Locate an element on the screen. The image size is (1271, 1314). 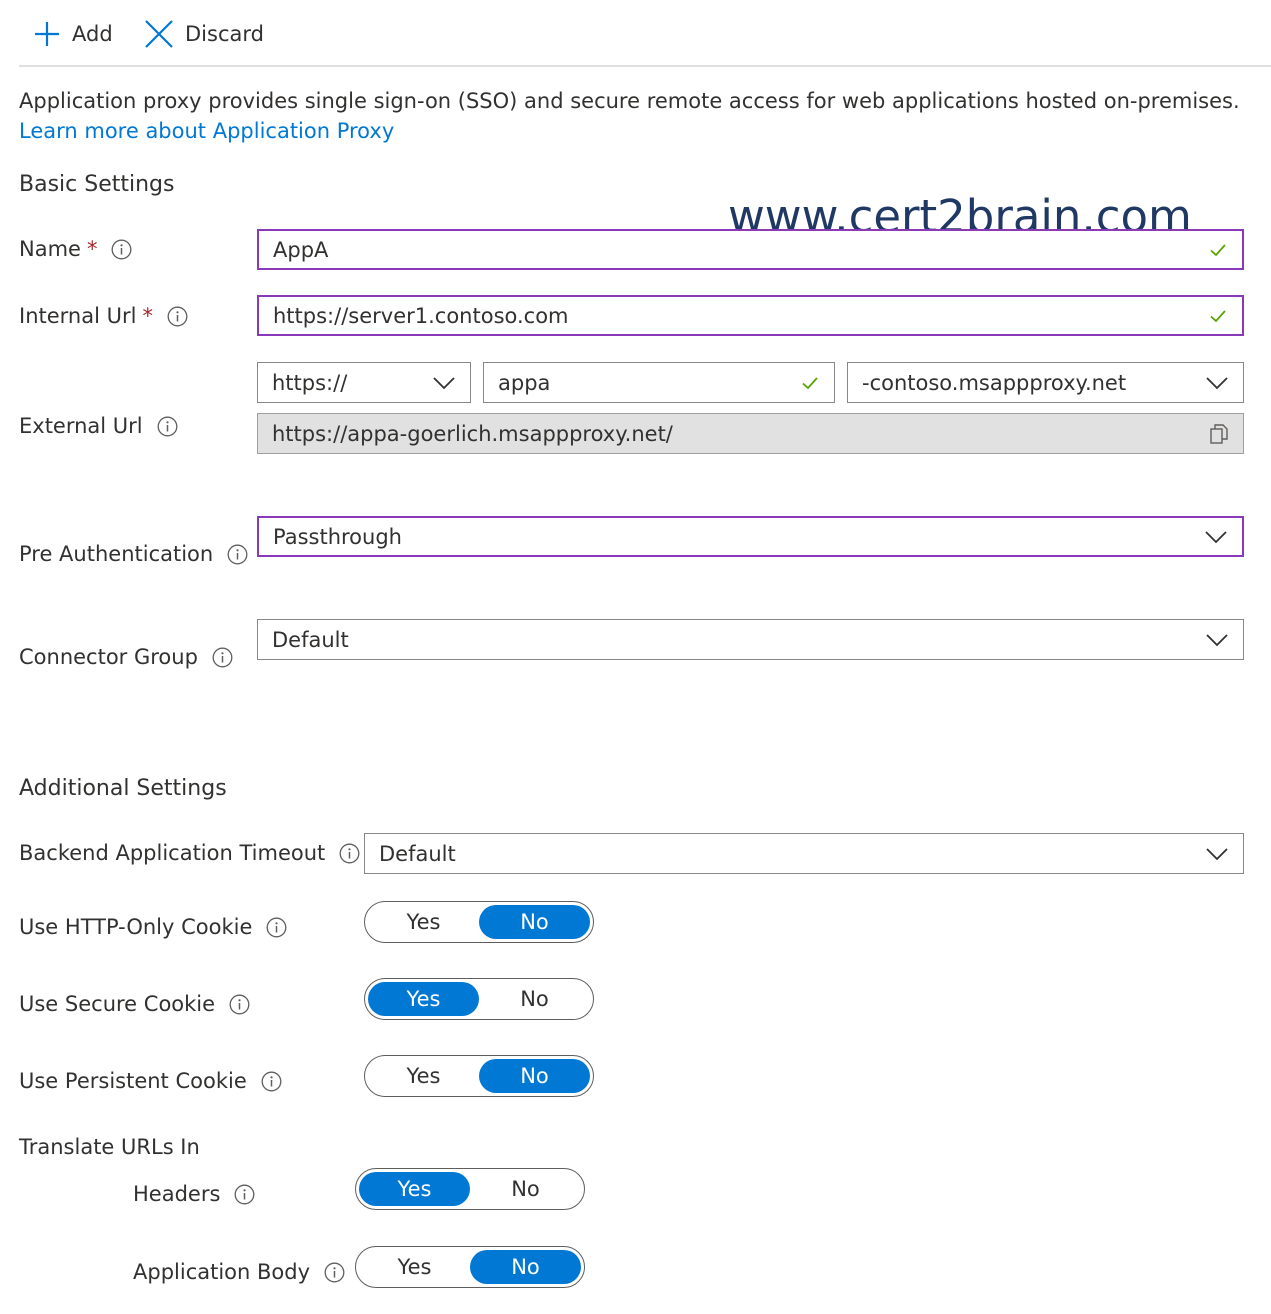
http-only-cookie-label-row: Use HTTP-Only Cookie is located at coordinates (153, 927).